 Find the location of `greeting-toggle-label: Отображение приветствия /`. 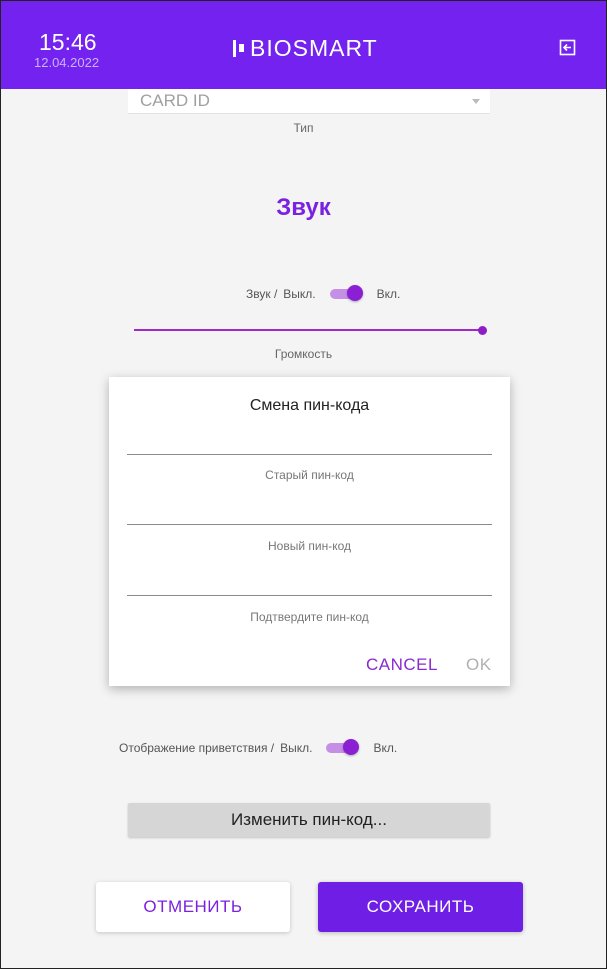

greeting-toggle-label: Отображение приветствия / is located at coordinates (197, 748).